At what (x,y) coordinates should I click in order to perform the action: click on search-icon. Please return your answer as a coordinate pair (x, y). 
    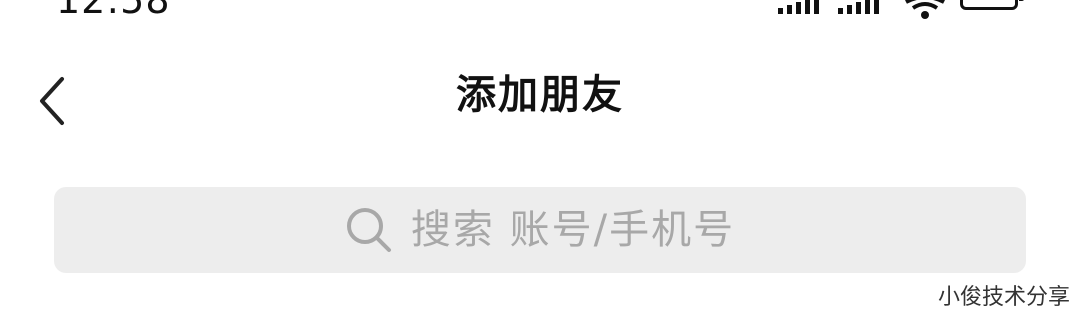
    Looking at the image, I should click on (368, 230).